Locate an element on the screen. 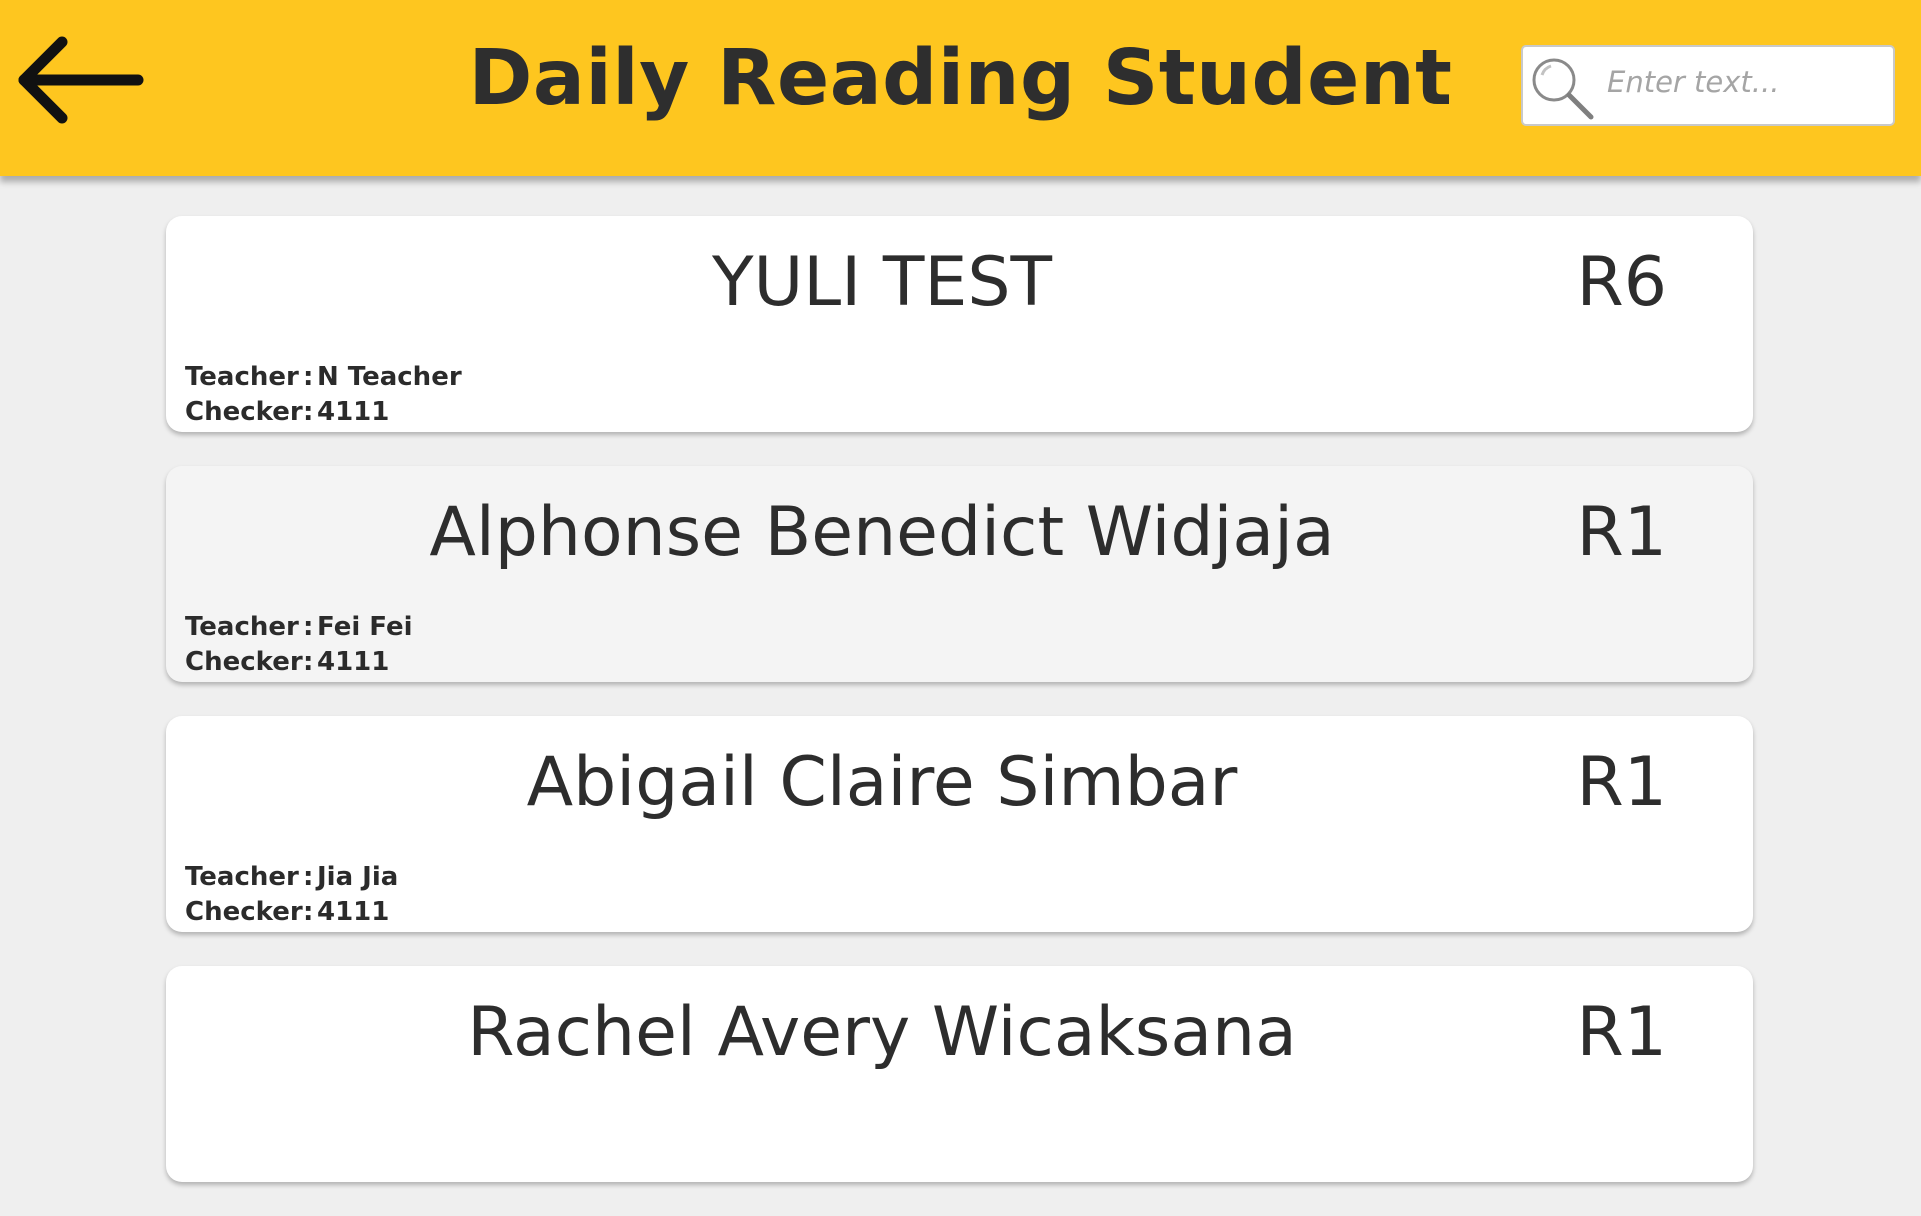  search-box is located at coordinates (1708, 85).